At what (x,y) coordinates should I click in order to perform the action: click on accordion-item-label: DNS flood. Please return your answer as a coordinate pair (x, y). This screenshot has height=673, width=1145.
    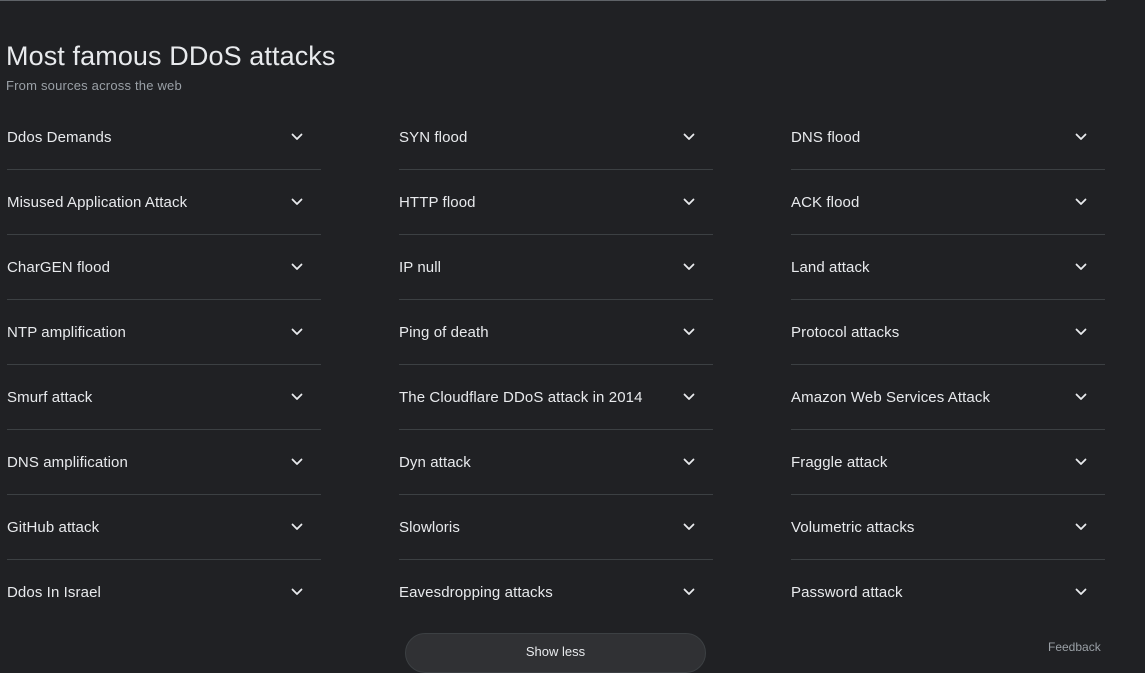
    Looking at the image, I should click on (826, 137).